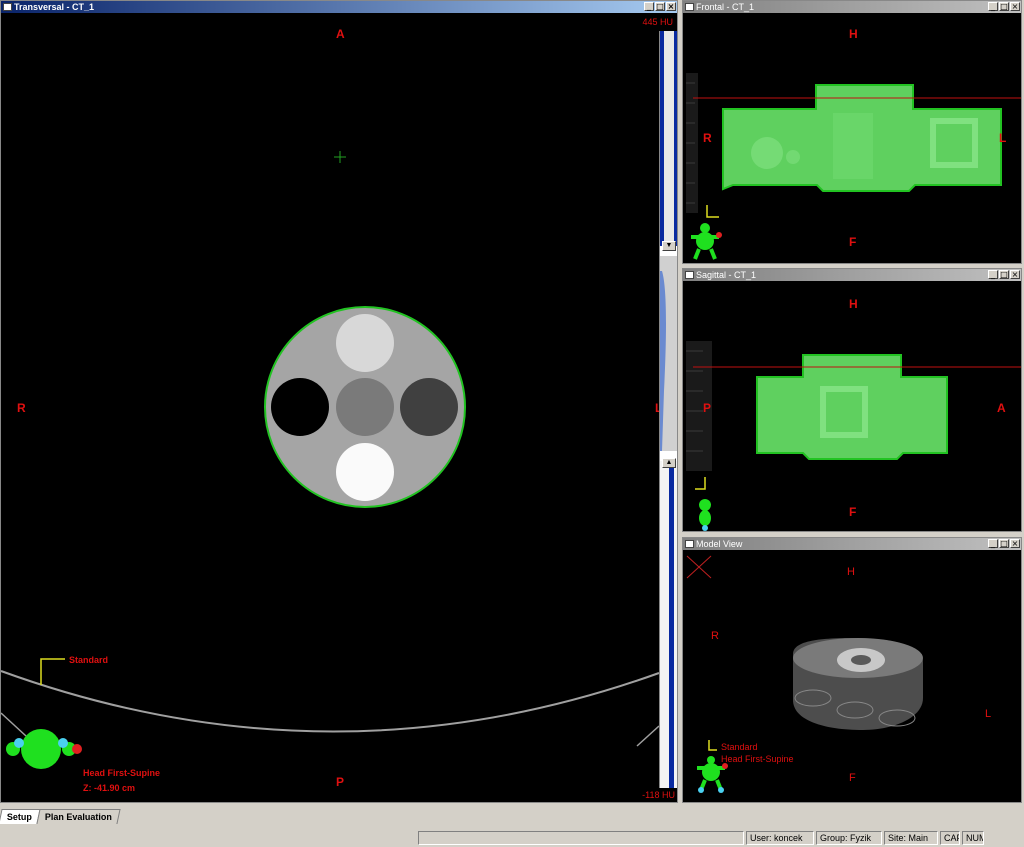 The height and width of the screenshot is (847, 1024). Describe the element at coordinates (852, 275) in the screenshot. I see `sagittal-titlebar: Sagittal - CT_1 _ □ ×` at that location.